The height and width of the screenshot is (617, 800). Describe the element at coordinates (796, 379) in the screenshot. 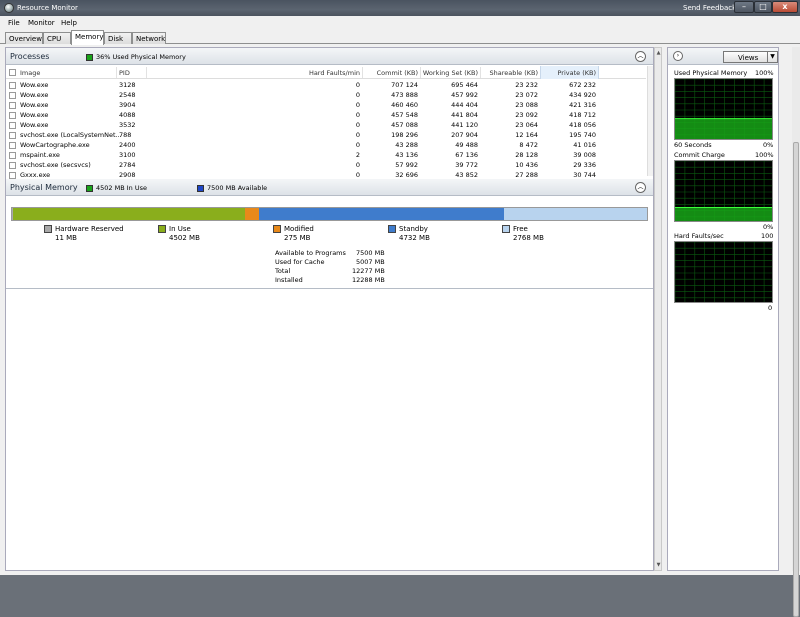

I see `graphs-scroll-thumb` at that location.